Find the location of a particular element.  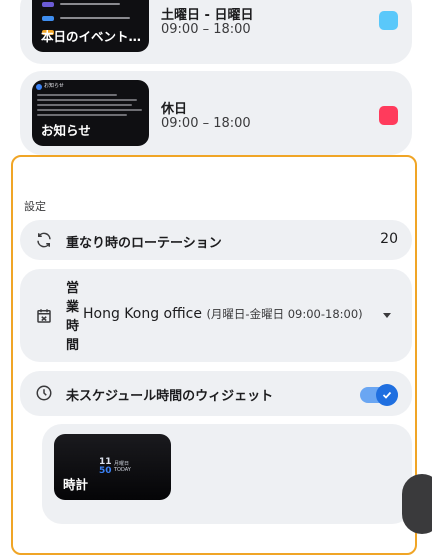

business-hours-label: 営業時間 is located at coordinates (73, 317).